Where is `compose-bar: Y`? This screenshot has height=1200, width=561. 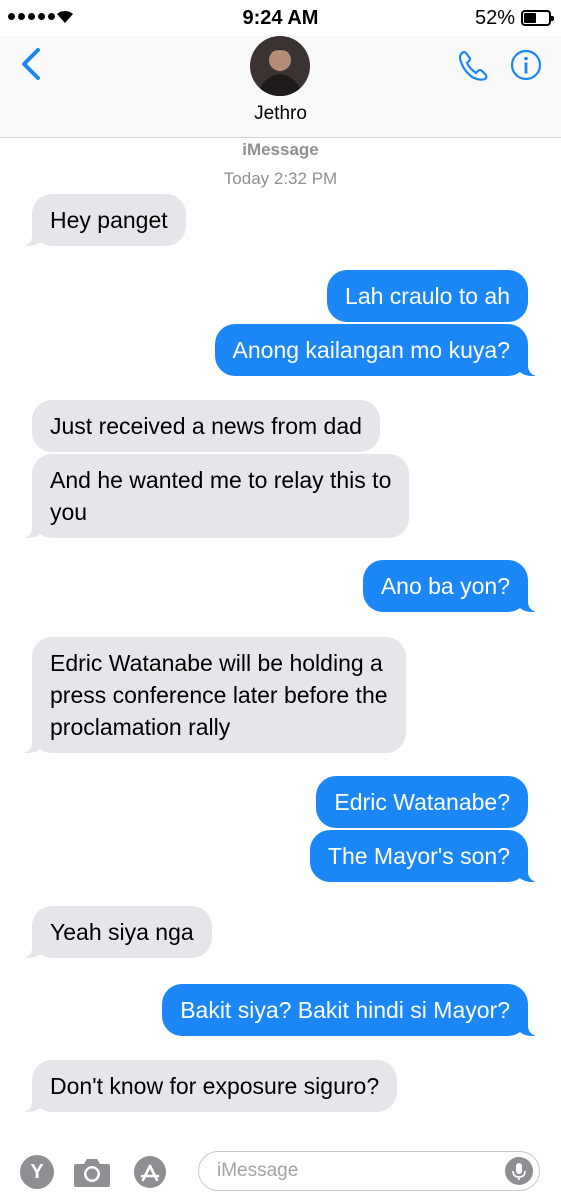
compose-bar: Y is located at coordinates (280, 1169).